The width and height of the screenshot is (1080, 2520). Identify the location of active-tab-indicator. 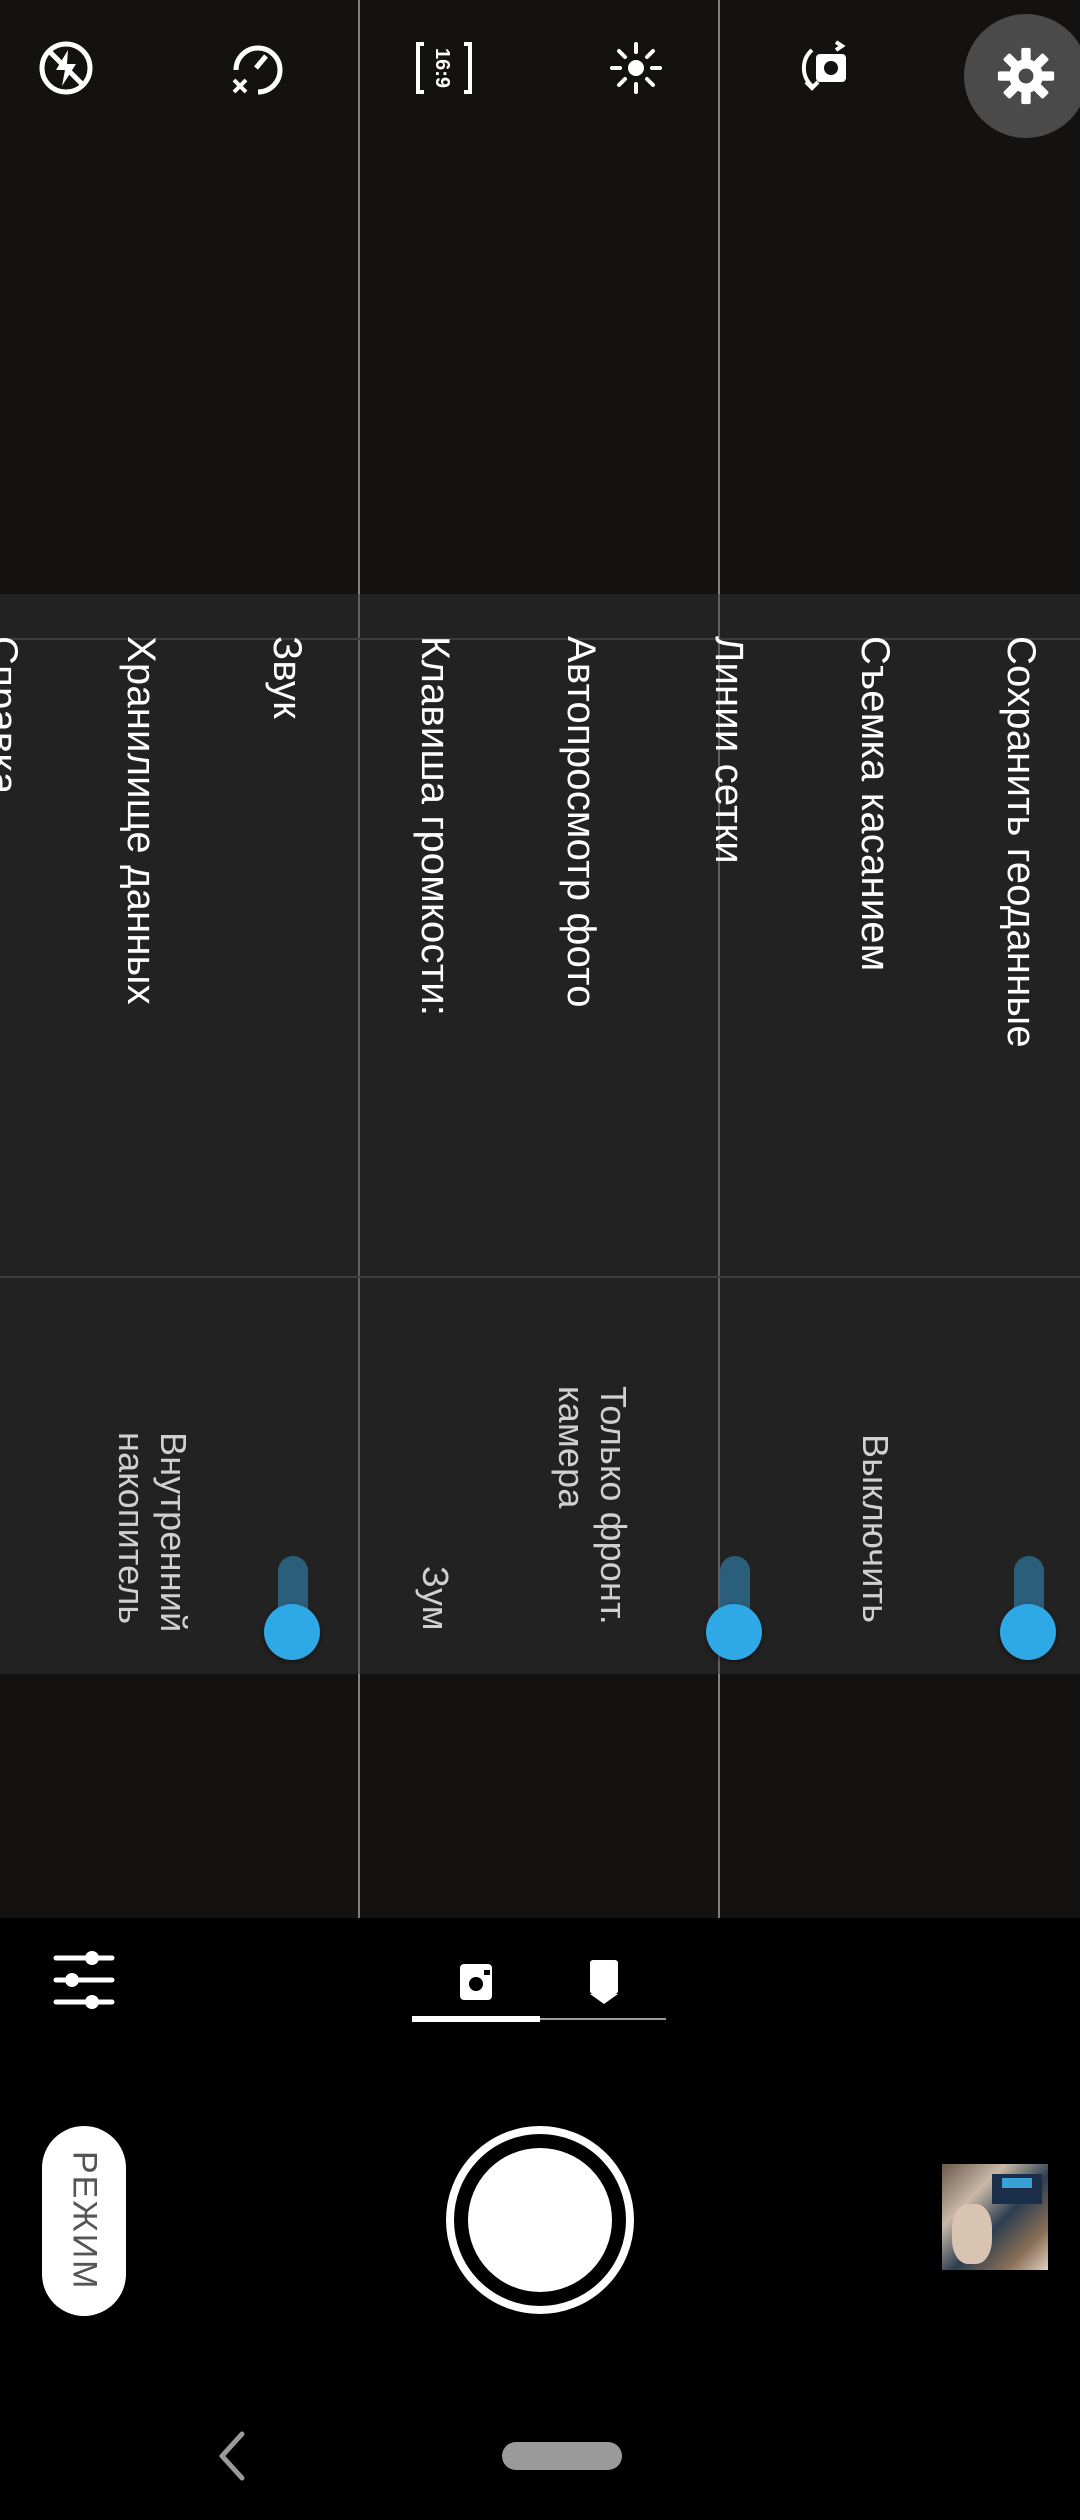
(476, 2019).